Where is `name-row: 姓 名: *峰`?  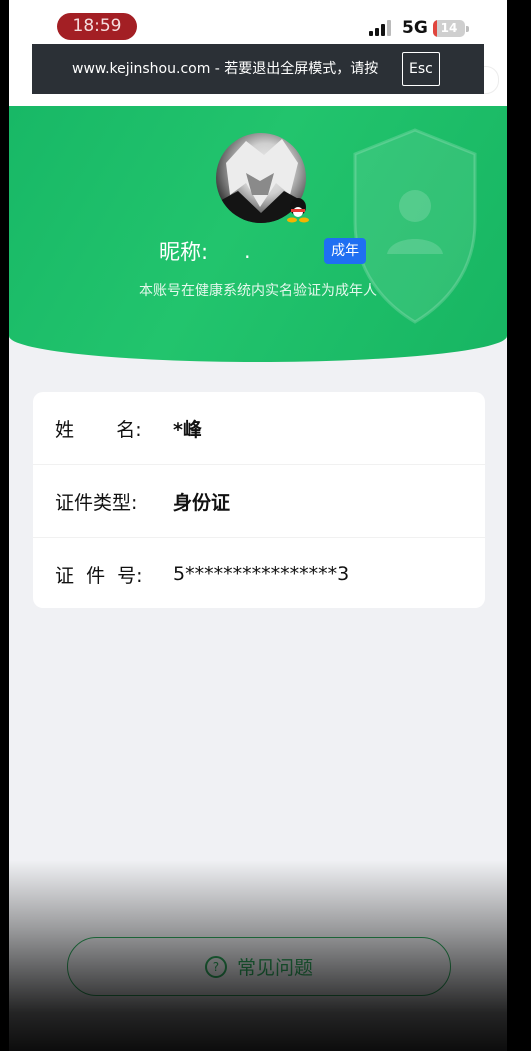
name-row: 姓 名: *峰 is located at coordinates (259, 428).